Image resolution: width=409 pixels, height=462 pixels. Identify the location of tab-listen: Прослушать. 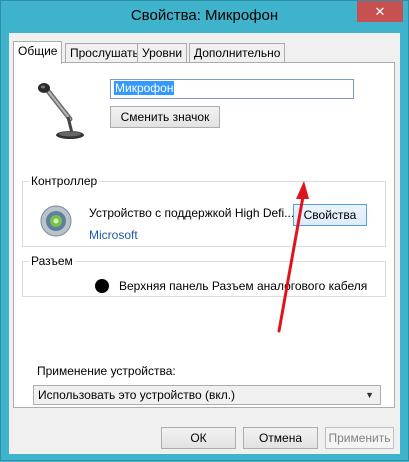
(104, 53).